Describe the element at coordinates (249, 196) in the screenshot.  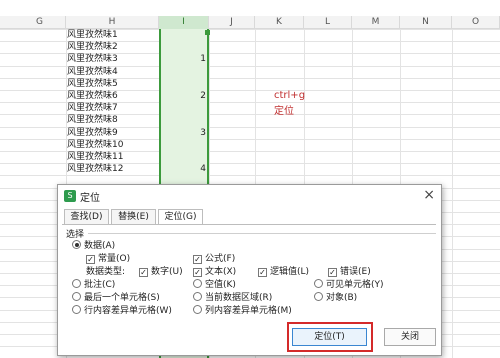
I see `dialog-titlebar: S 定位 ×` at that location.